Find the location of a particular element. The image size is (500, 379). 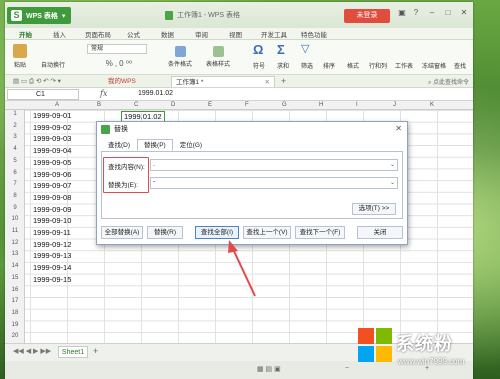

tab-developer: 开发工具 is located at coordinates (274, 34).